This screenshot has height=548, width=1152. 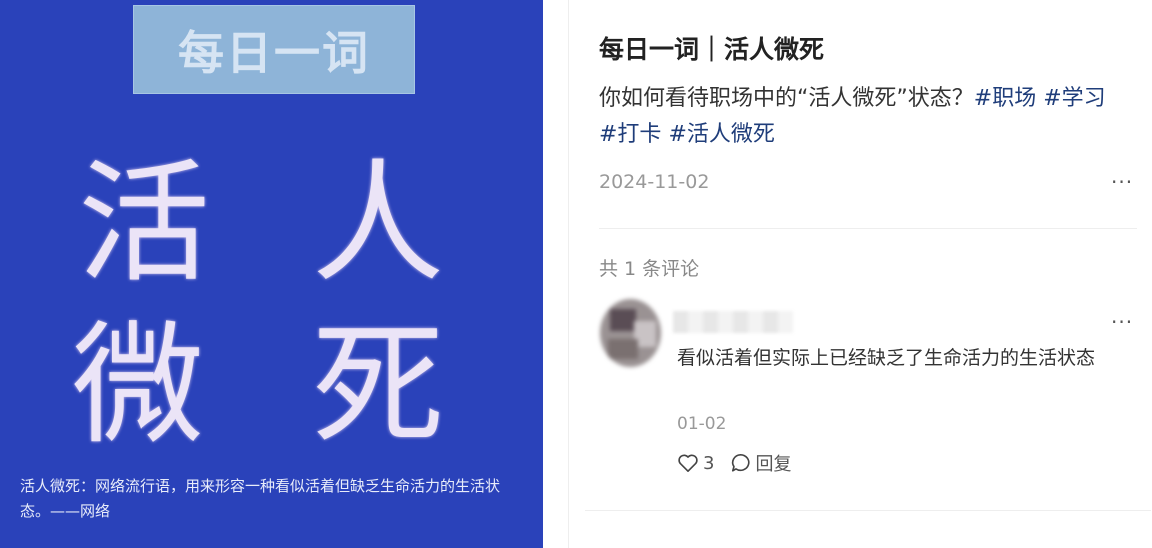 I want to click on comment-actions: 3 回复, so click(x=742, y=463).